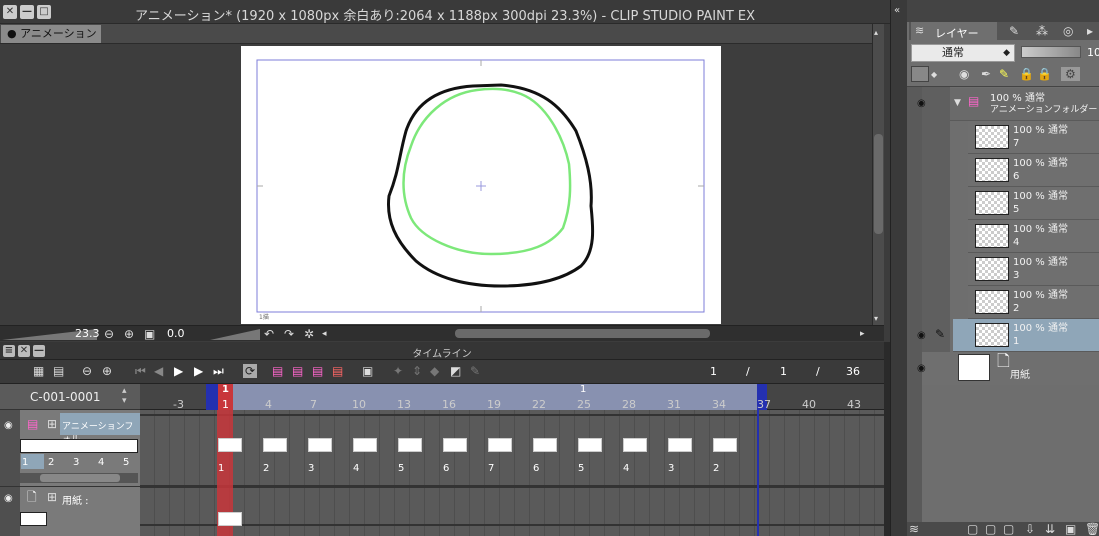 Image resolution: width=1099 pixels, height=536 pixels. What do you see at coordinates (1033, 170) in the screenshot?
I see `layer-row: 100 % 通常 6` at bounding box center [1033, 170].